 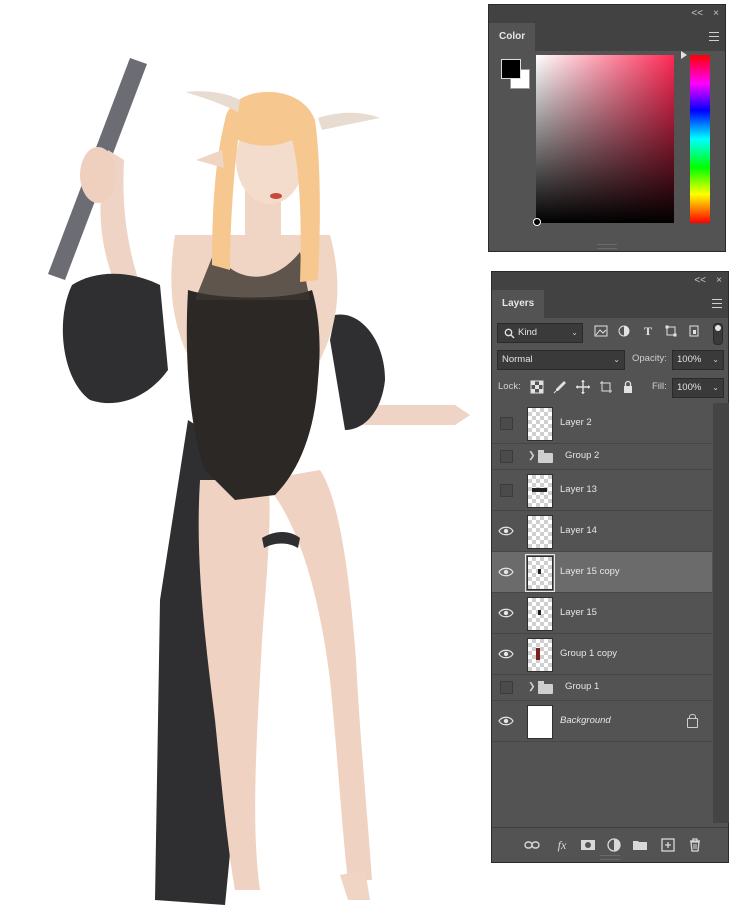 I want to click on filter-kind-value: Kind, so click(x=528, y=332).